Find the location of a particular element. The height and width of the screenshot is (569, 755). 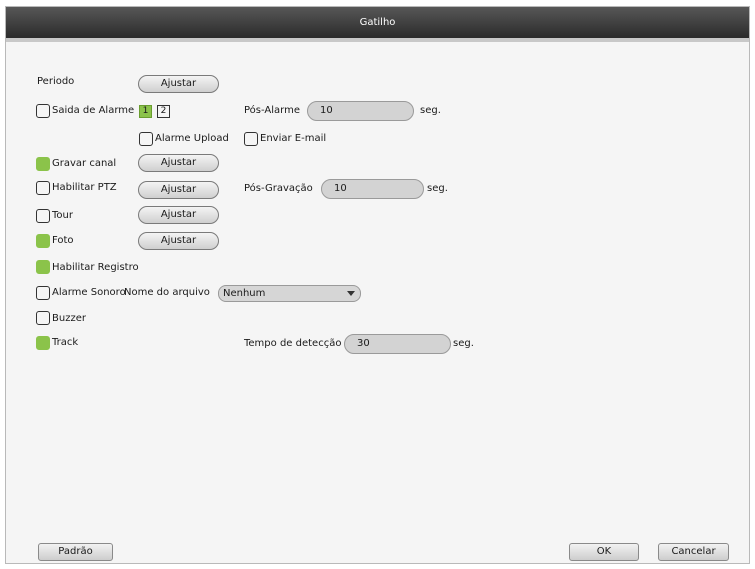

gravar-canal-checkbox is located at coordinates (43, 164).